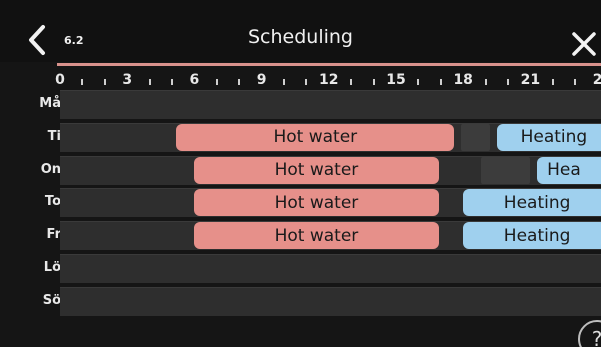 This screenshot has height=347, width=601. I want to click on hour-label-18: 18, so click(463, 80).